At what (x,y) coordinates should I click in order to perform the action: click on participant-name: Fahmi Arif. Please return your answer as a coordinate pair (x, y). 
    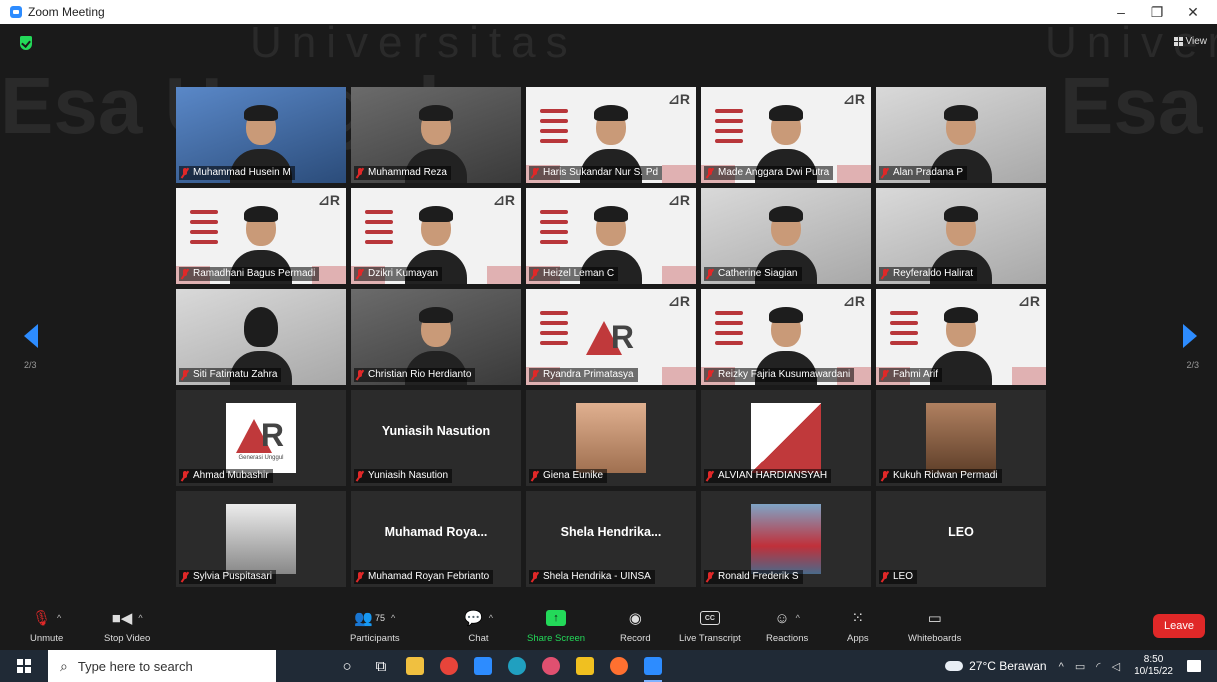
    Looking at the image, I should click on (916, 374).